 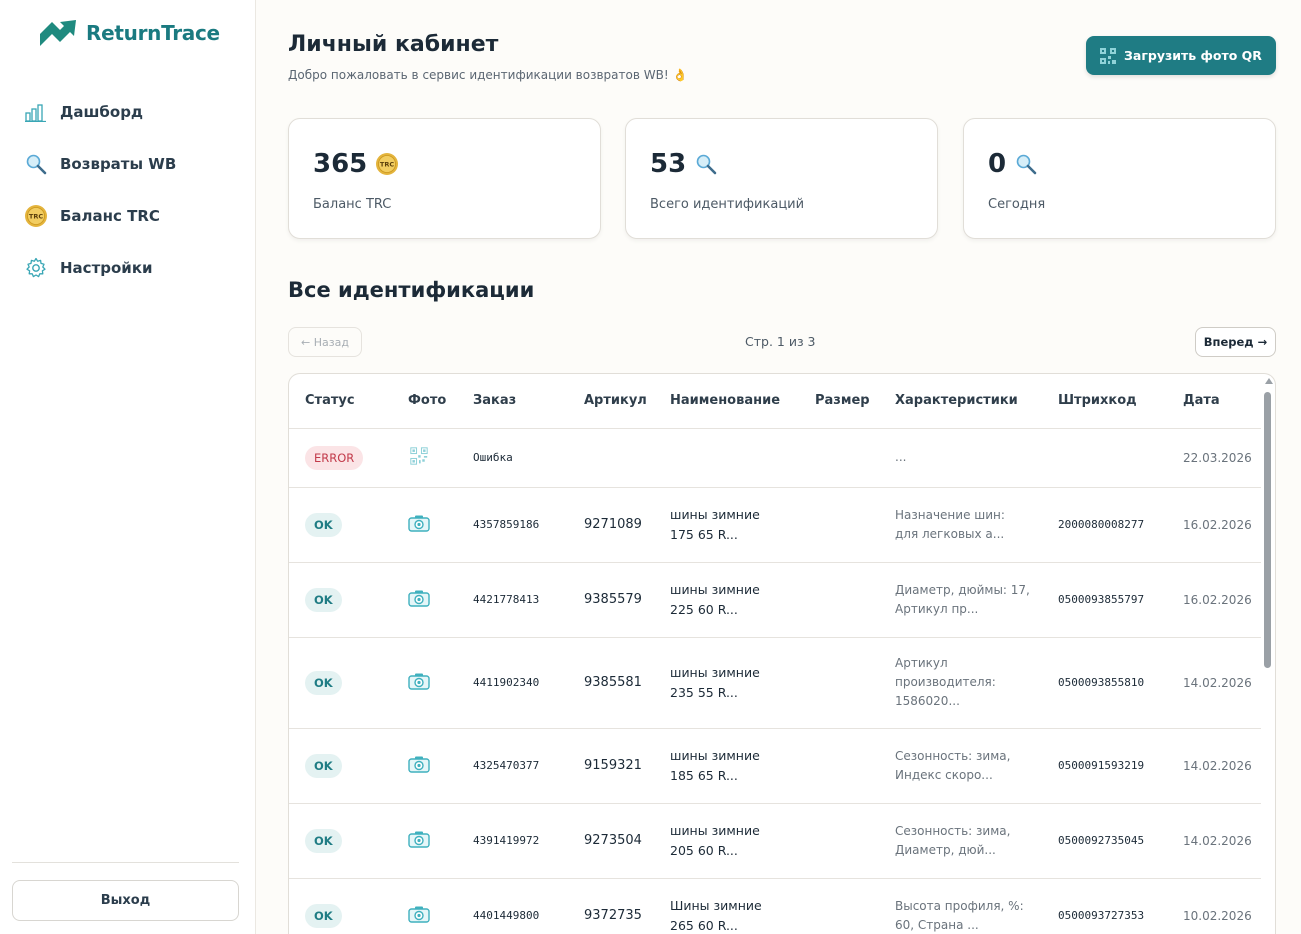 I want to click on prev-page-button: ← Назад, so click(x=325, y=342).